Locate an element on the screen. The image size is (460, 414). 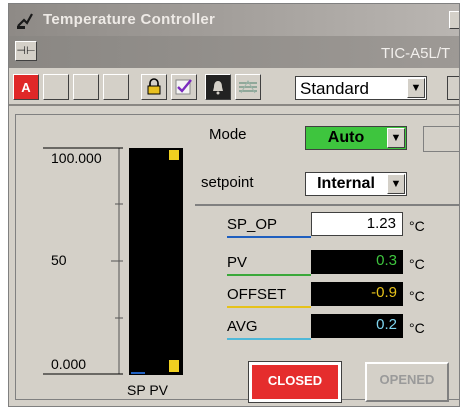
view-select-value: Standard is located at coordinates (334, 88).